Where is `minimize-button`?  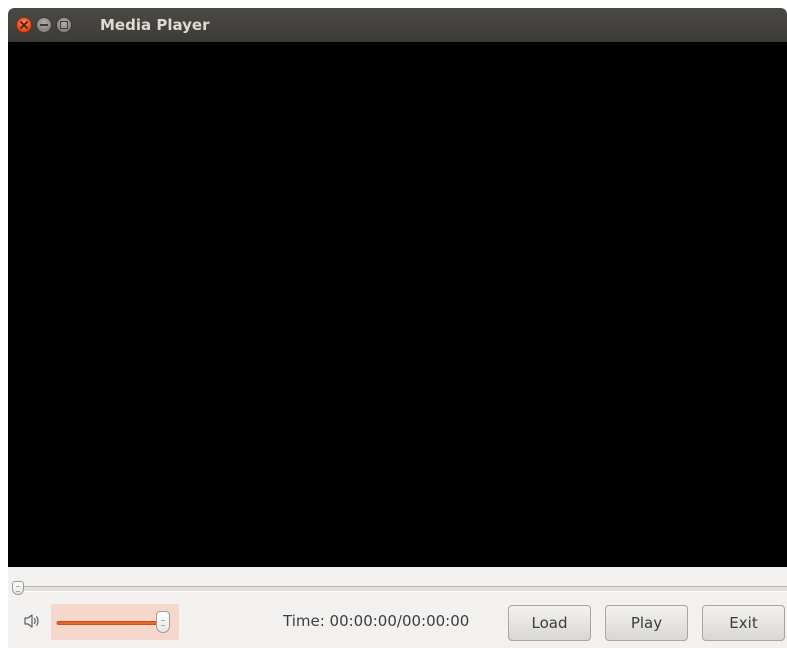
minimize-button is located at coordinates (44, 25).